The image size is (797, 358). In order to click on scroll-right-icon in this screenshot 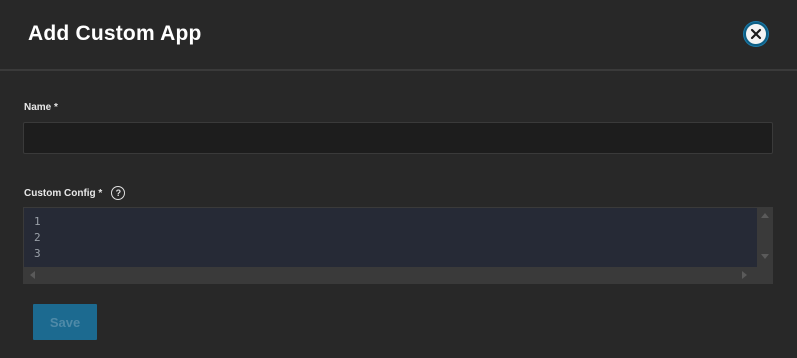, I will do `click(744, 275)`.